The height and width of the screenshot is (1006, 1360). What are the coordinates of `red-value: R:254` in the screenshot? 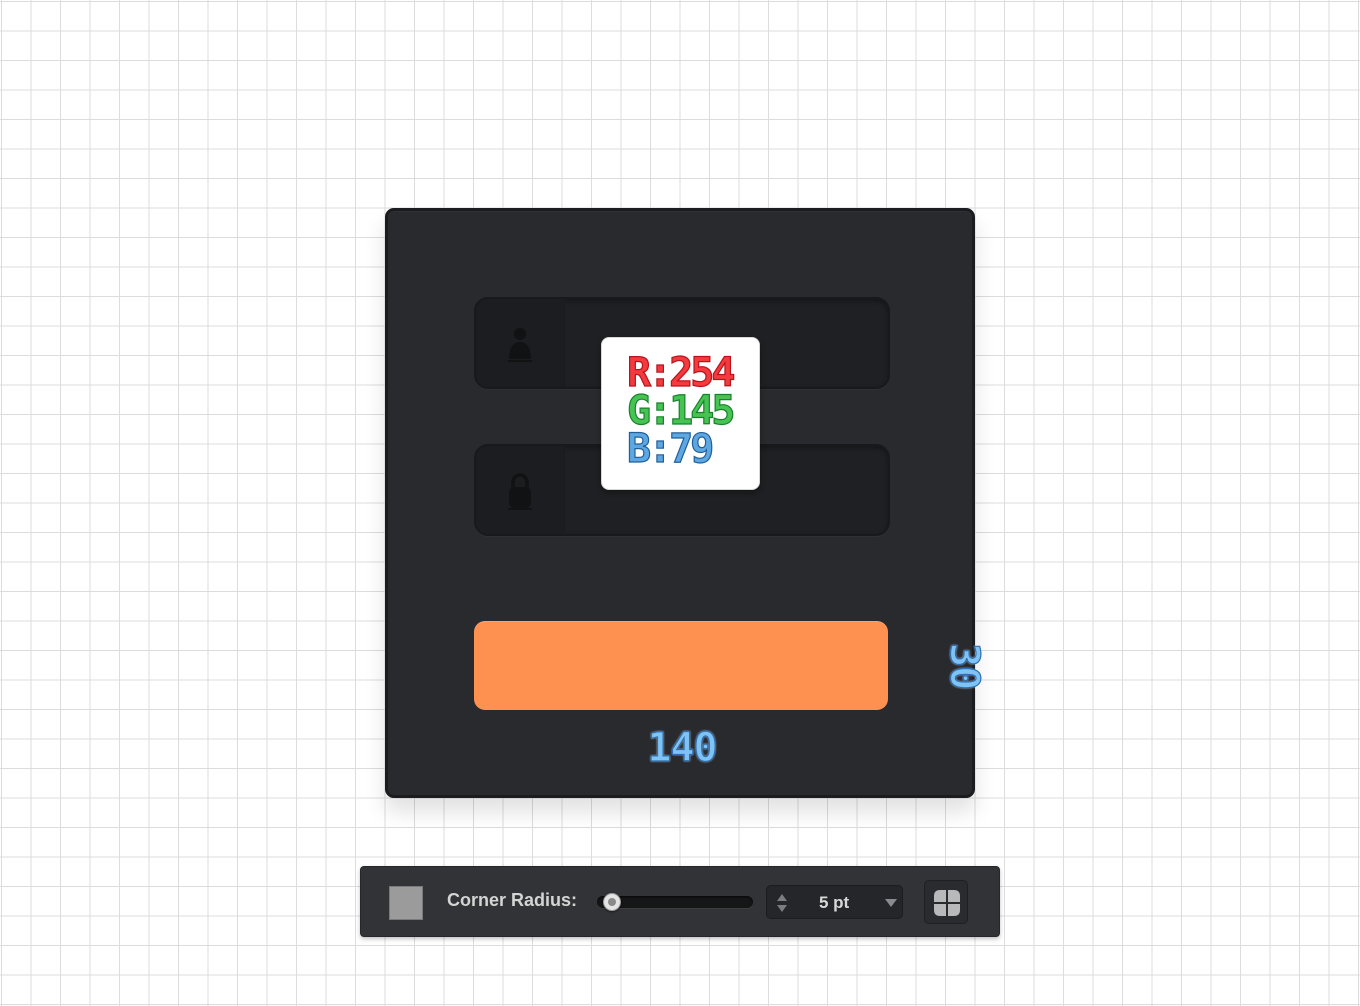 It's located at (681, 373).